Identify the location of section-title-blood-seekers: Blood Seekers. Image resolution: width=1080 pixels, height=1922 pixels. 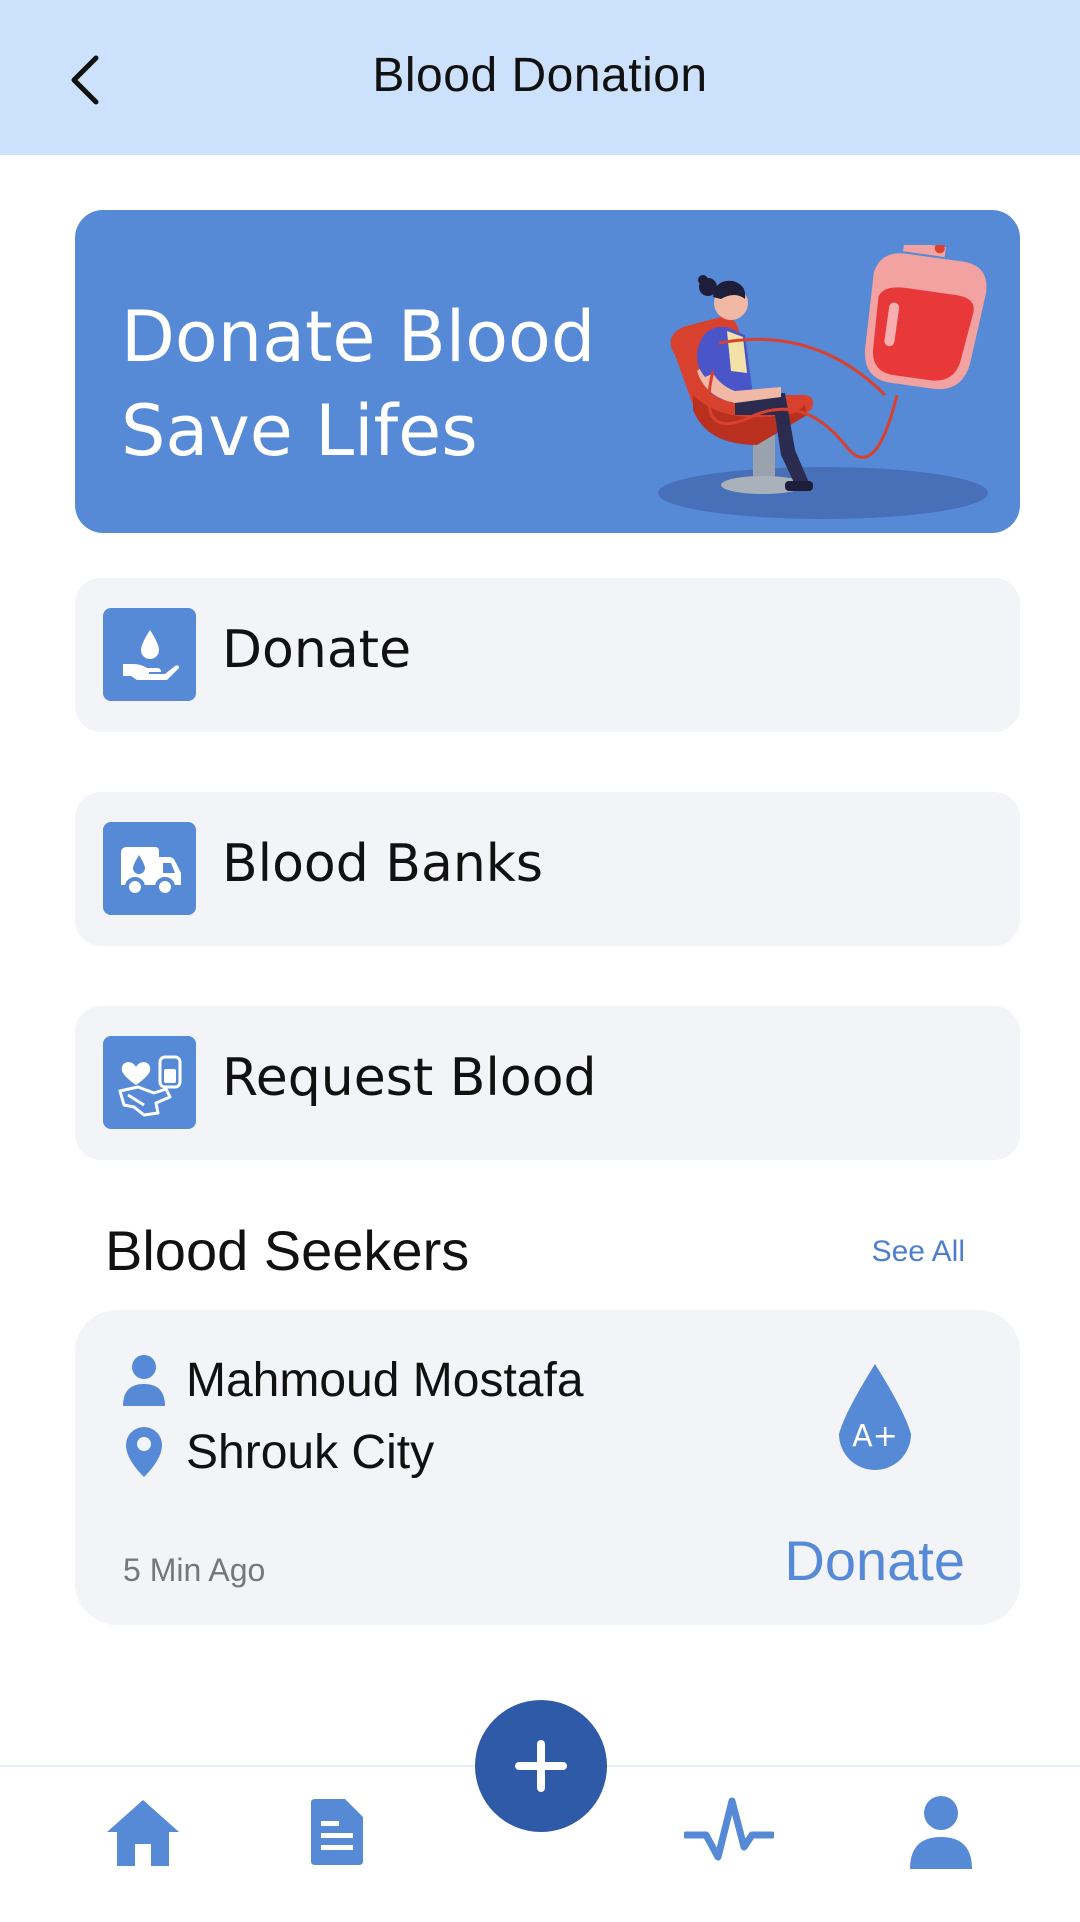
(287, 1250).